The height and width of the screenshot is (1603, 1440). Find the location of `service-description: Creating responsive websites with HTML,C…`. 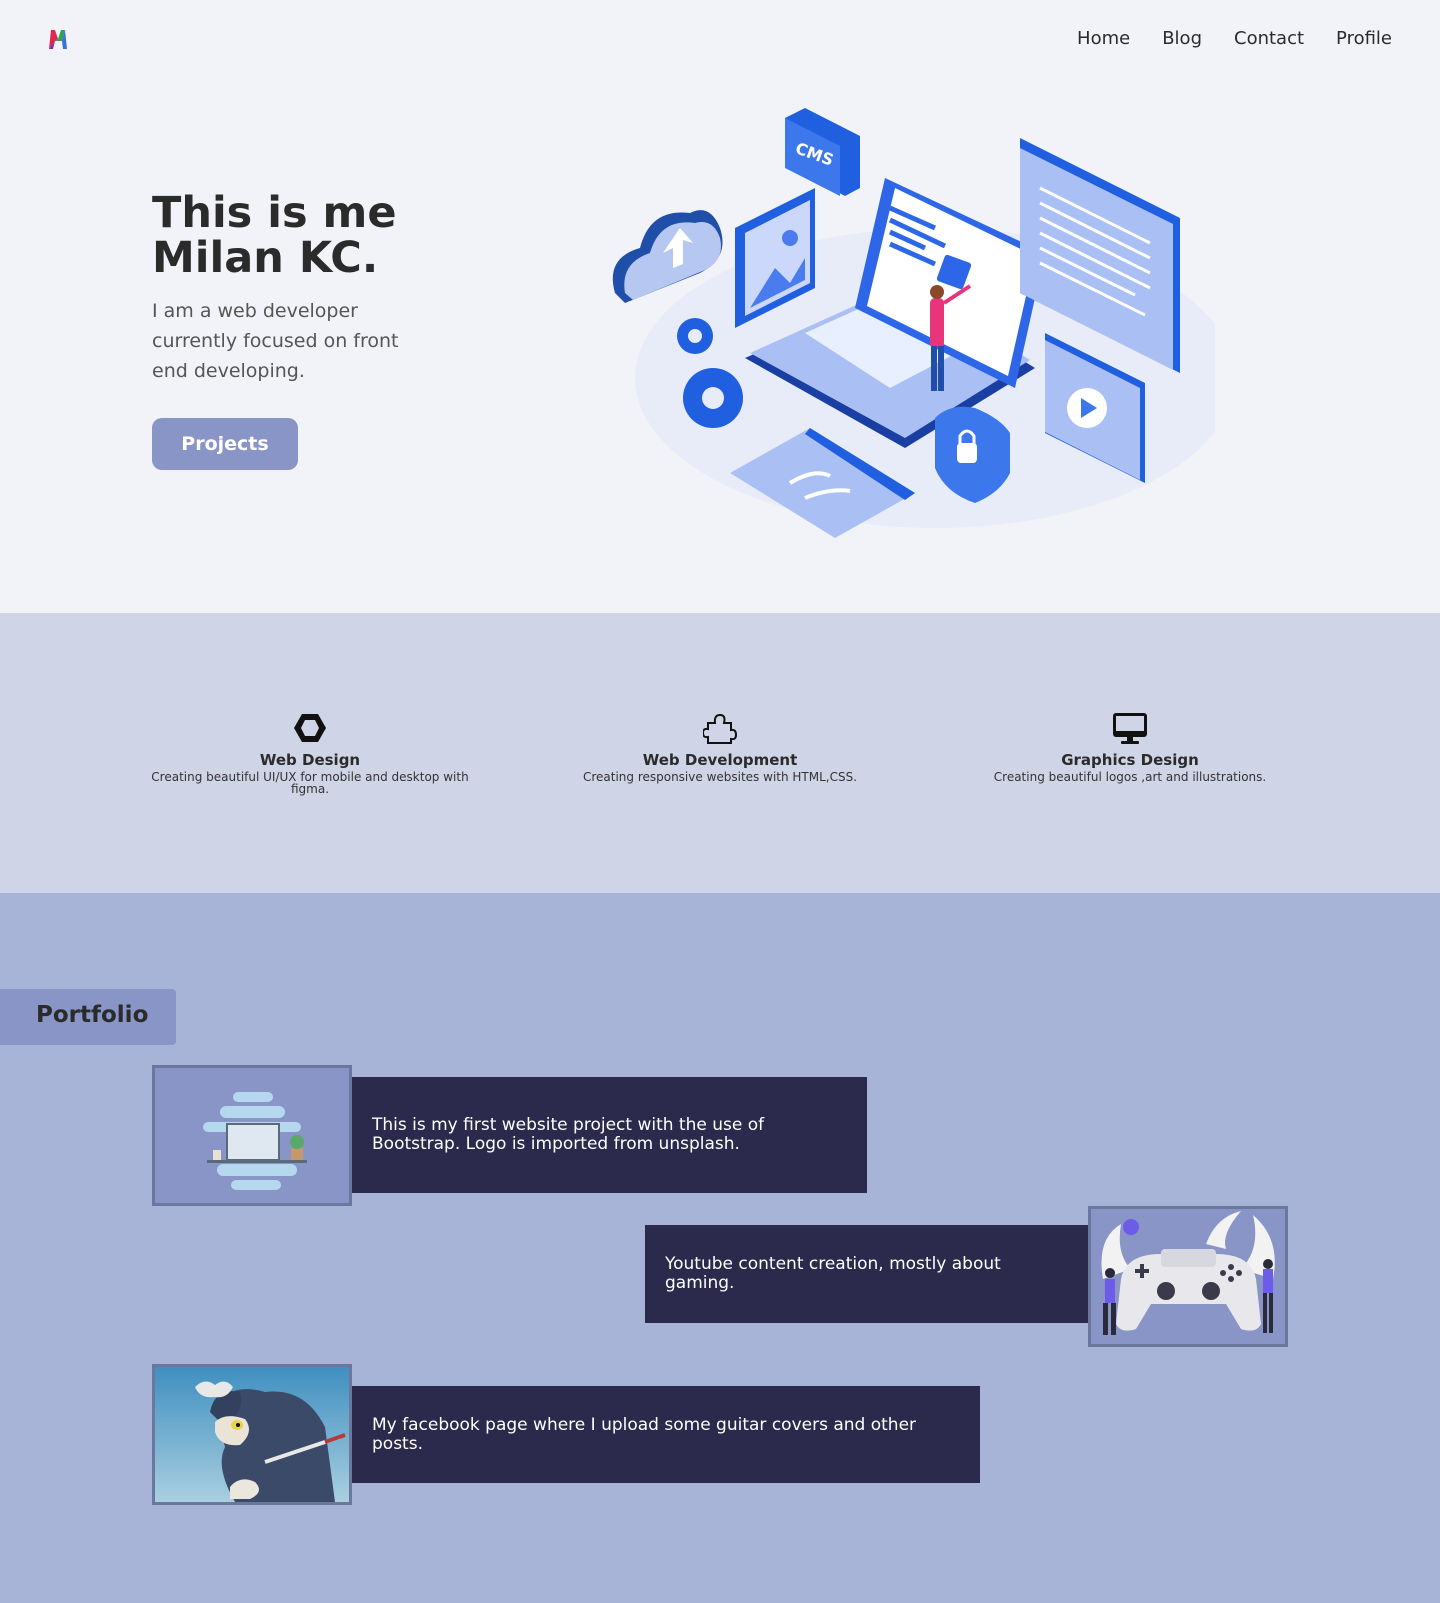

service-description: Creating responsive websites with HTML,C… is located at coordinates (720, 777).